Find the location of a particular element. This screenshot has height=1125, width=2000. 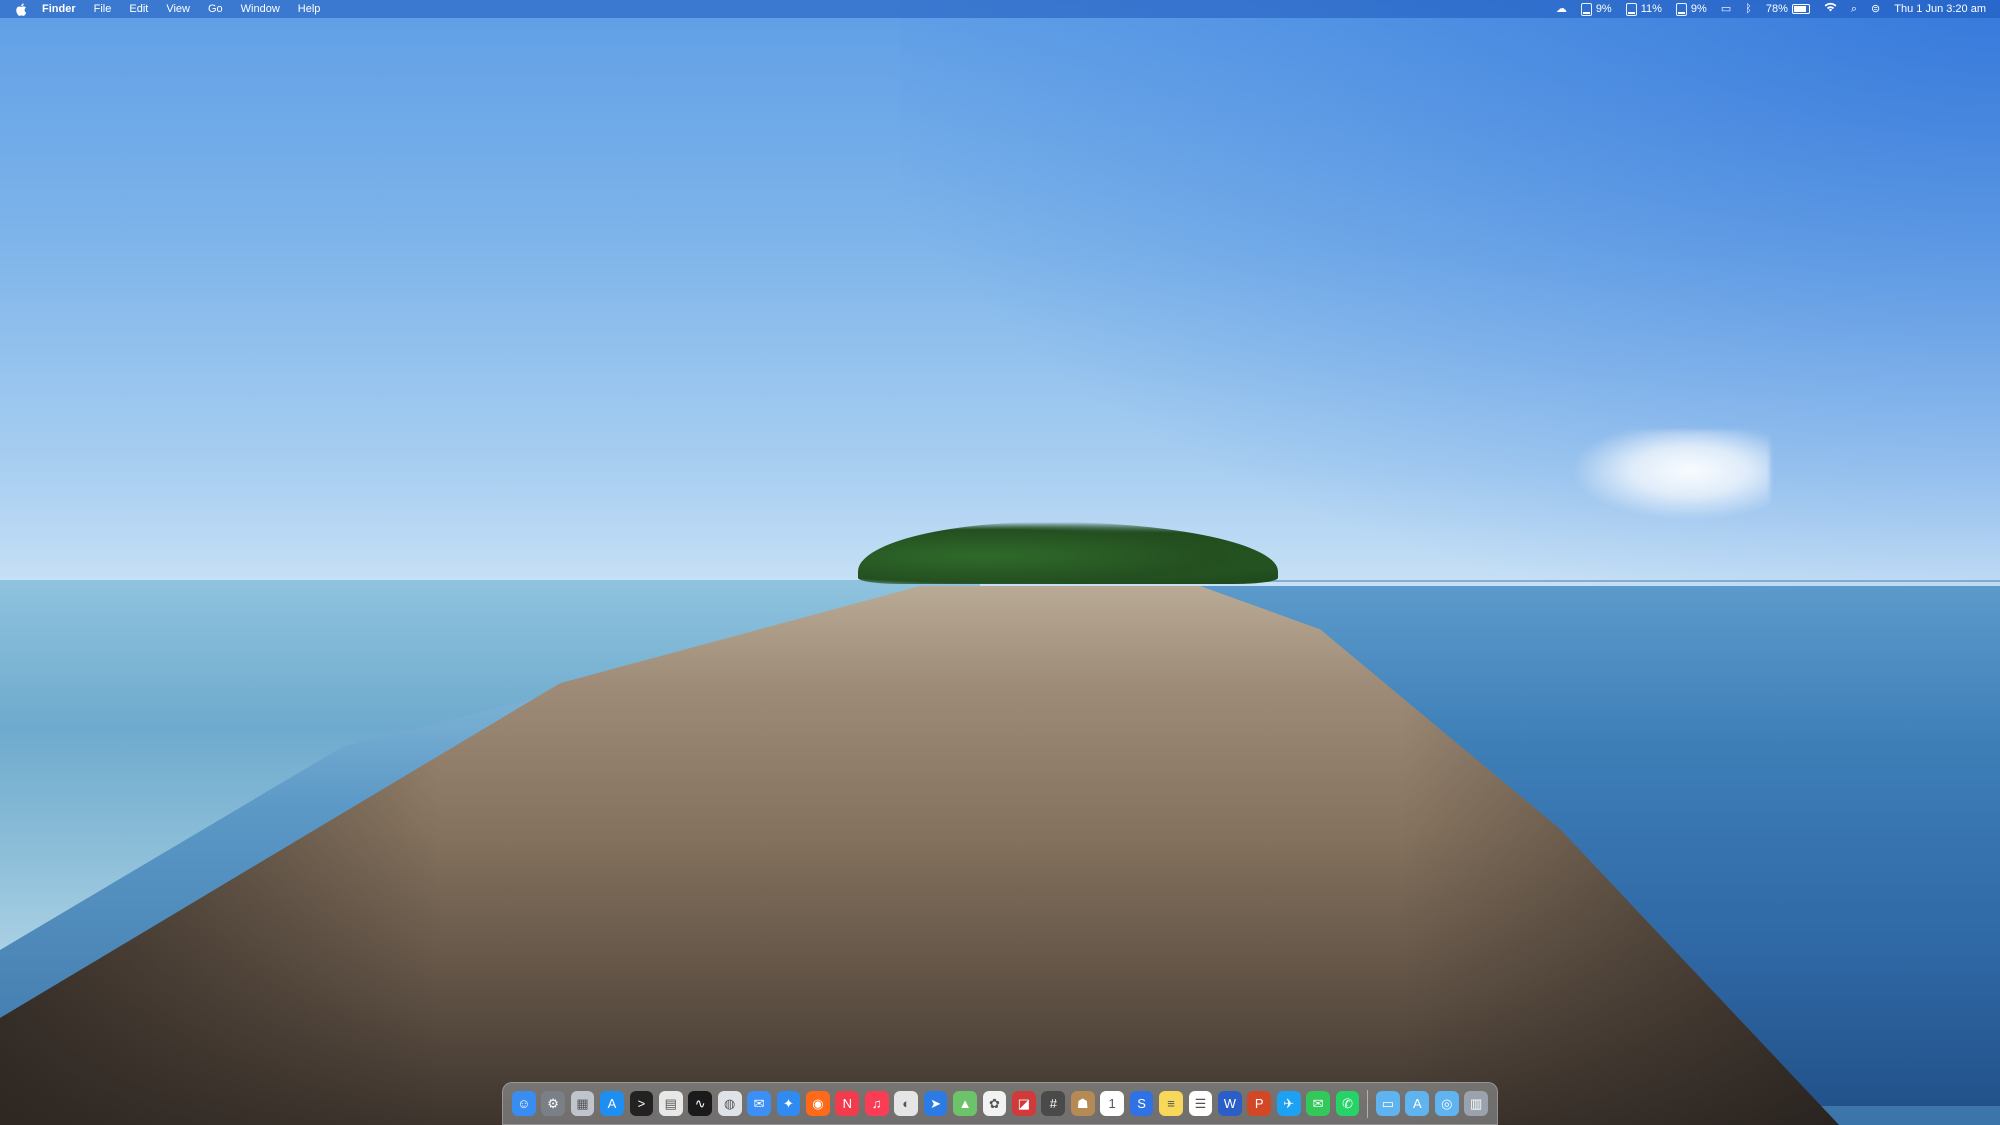

memory-meter: 9% is located at coordinates (1691, 9).